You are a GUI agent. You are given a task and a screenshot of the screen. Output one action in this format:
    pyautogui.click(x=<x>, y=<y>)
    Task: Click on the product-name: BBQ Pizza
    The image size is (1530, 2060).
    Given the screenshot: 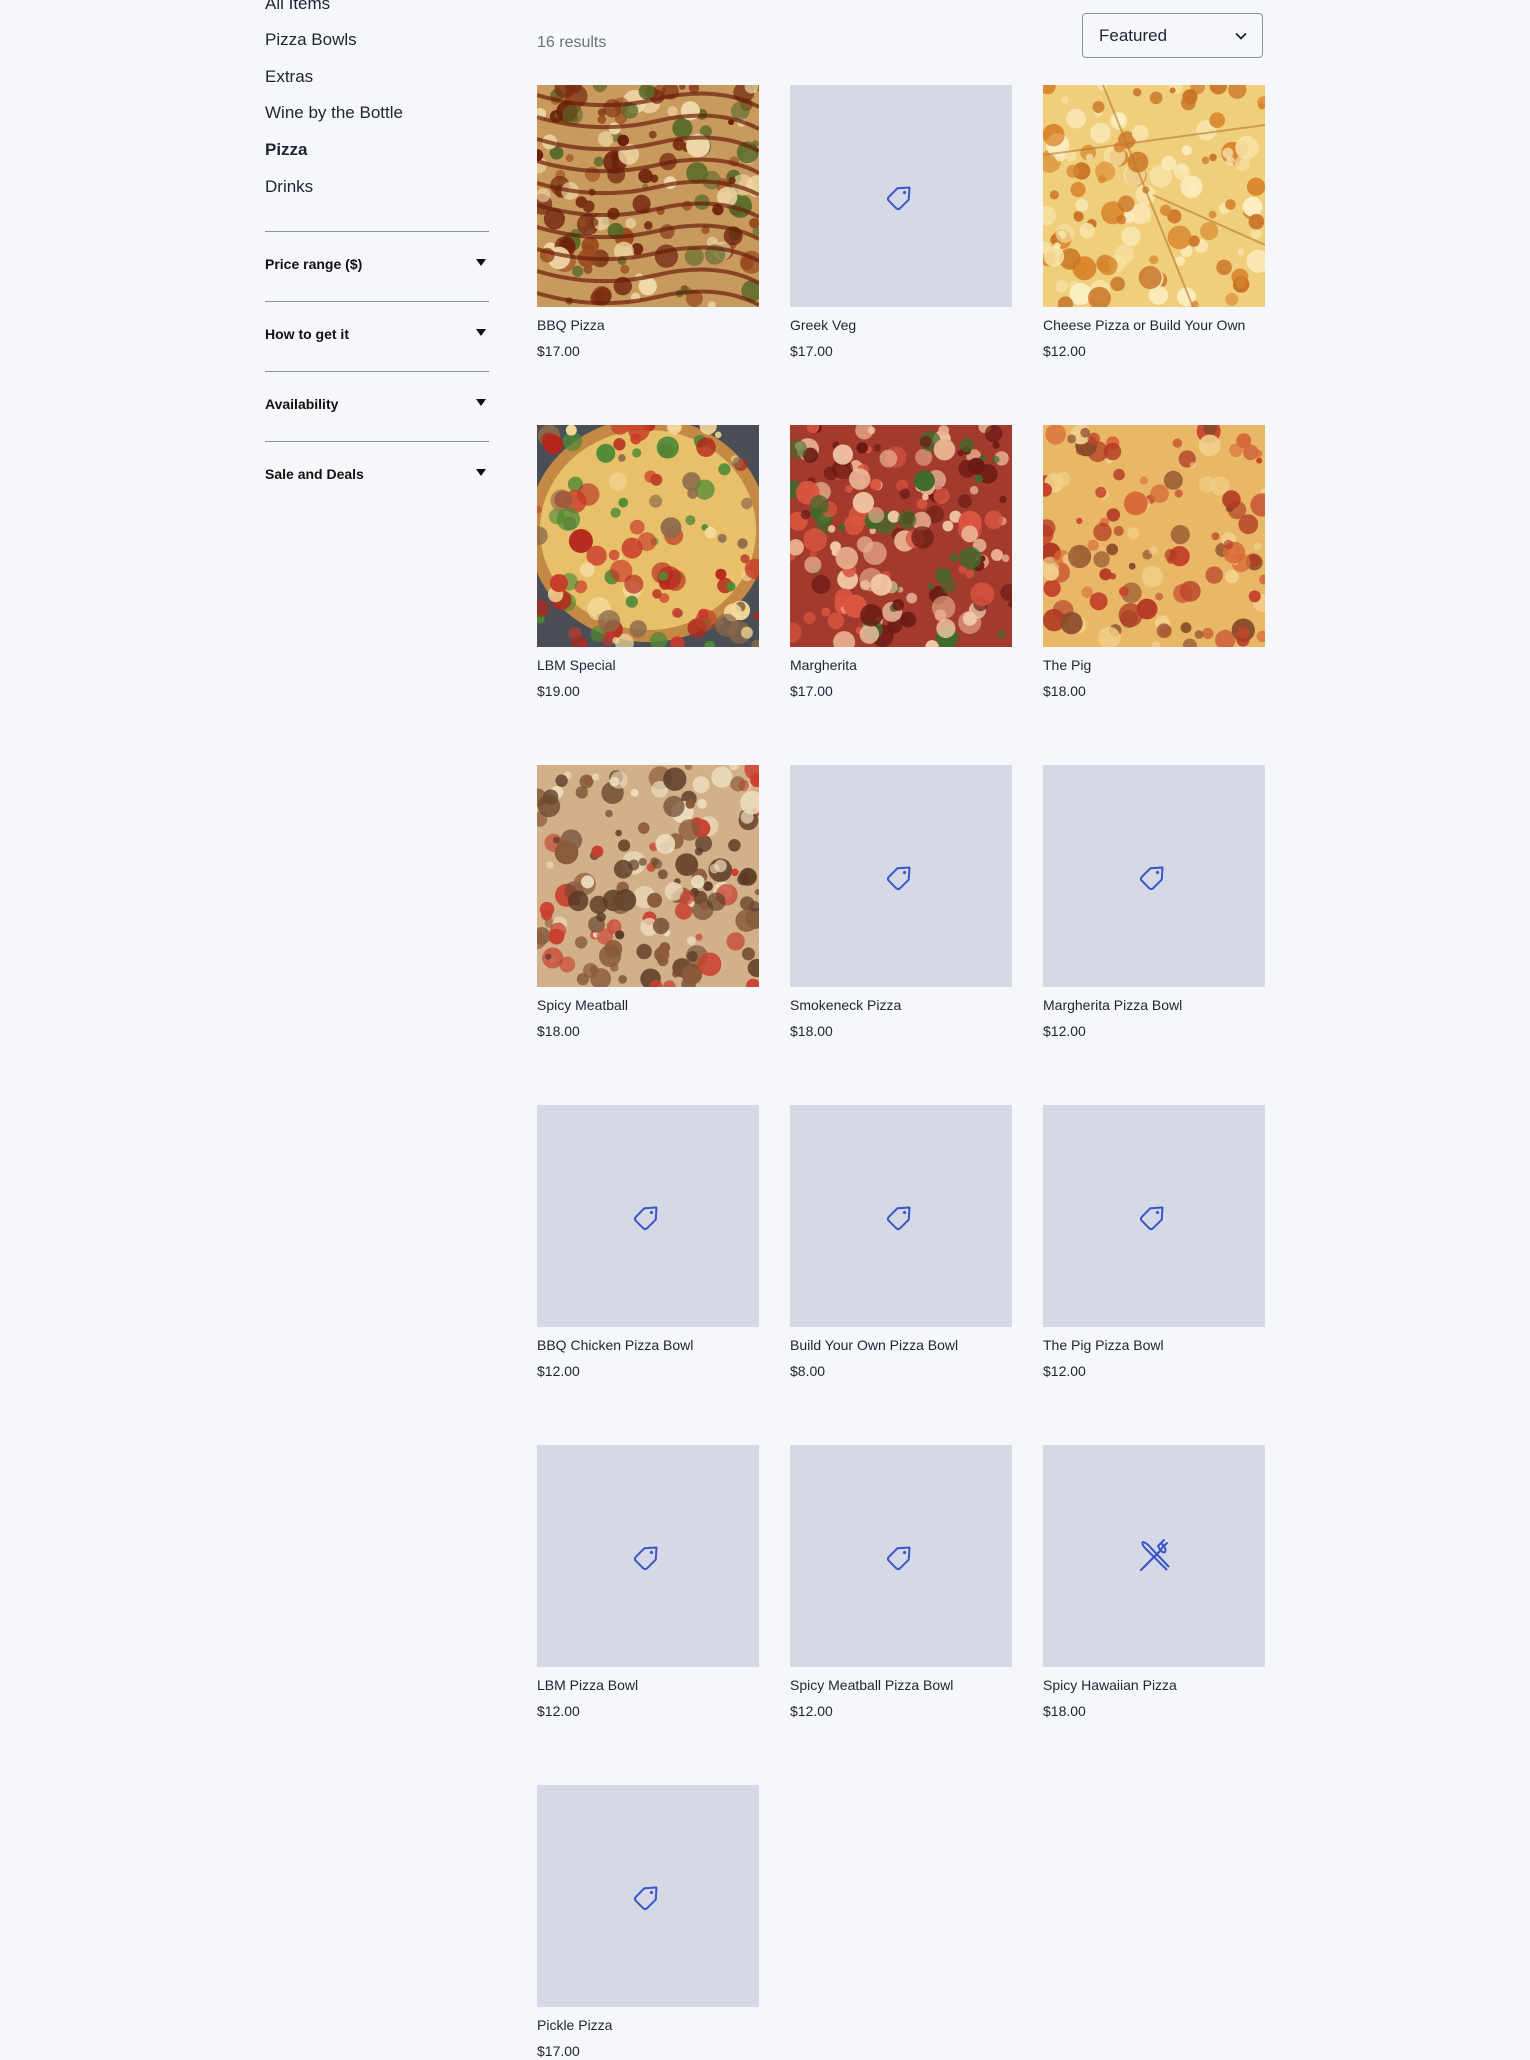 What is the action you would take?
    pyautogui.click(x=648, y=325)
    